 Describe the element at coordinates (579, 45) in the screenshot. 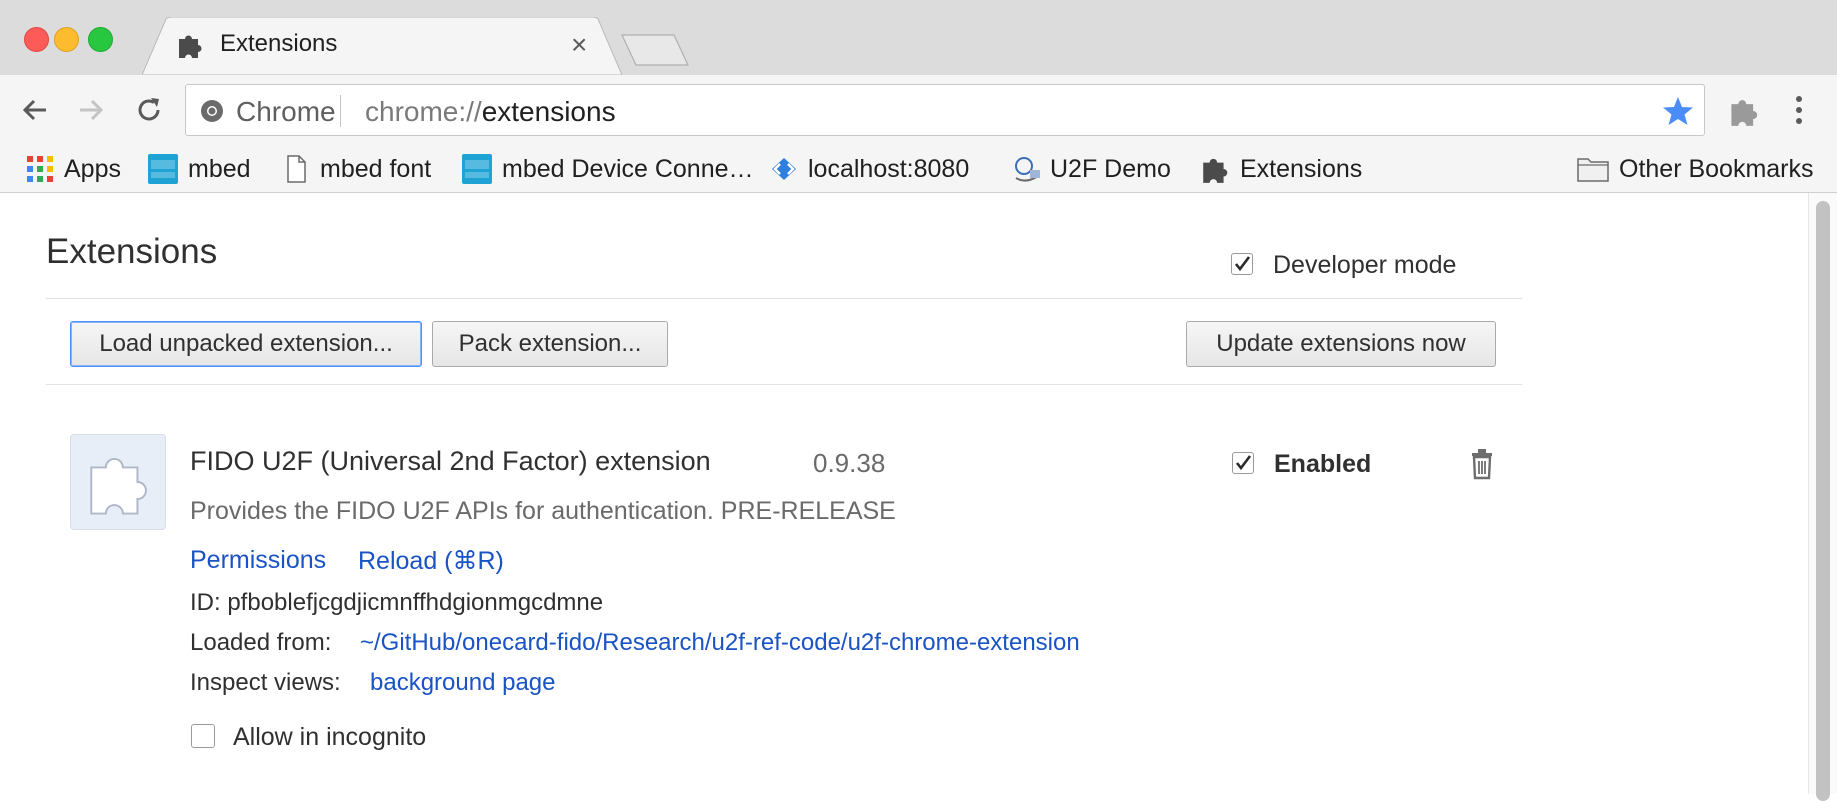

I see `tab-close-icon: ×` at that location.